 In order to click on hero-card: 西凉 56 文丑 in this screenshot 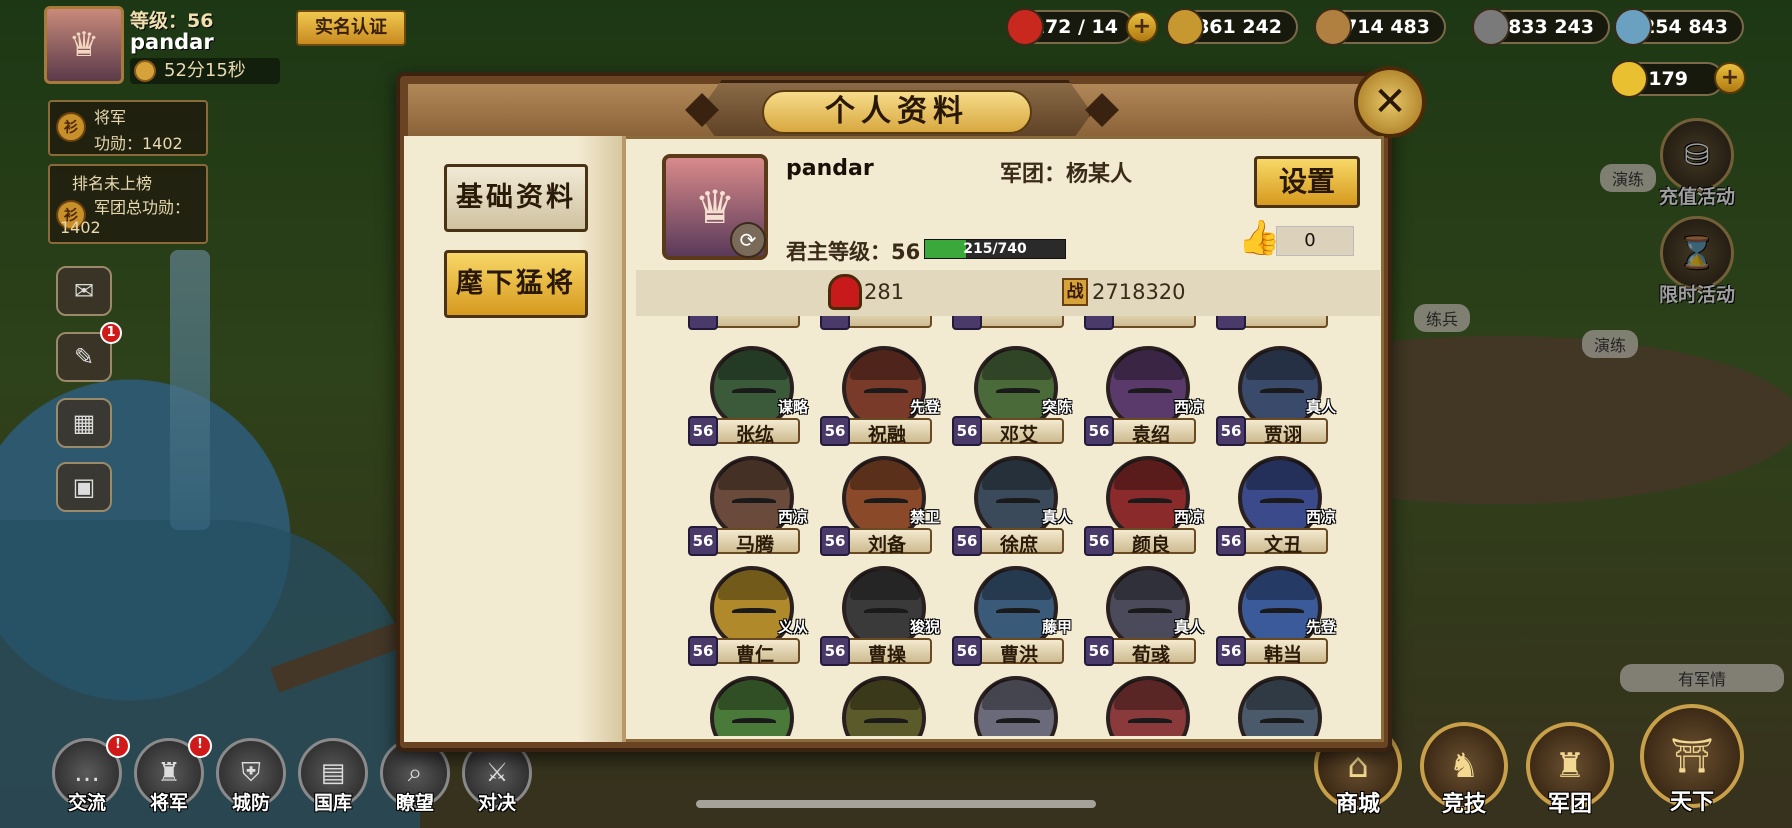, I will do `click(1277, 506)`.